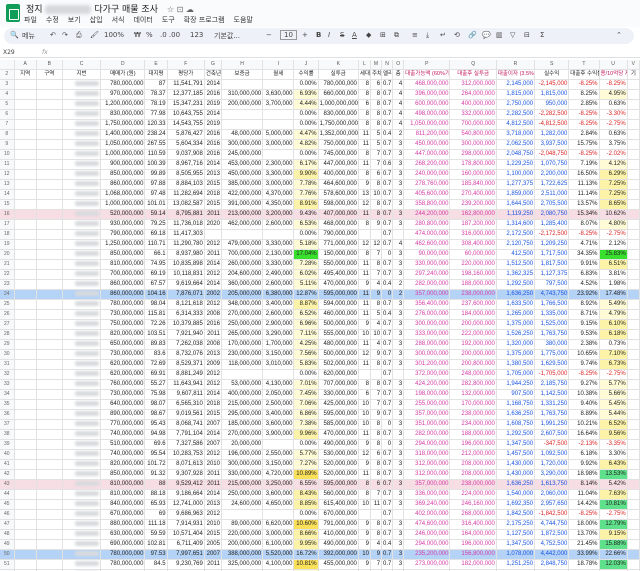  What do you see at coordinates (427, 475) in the screenshot?
I see `table-cell: 312,000,000` at bounding box center [427, 475].